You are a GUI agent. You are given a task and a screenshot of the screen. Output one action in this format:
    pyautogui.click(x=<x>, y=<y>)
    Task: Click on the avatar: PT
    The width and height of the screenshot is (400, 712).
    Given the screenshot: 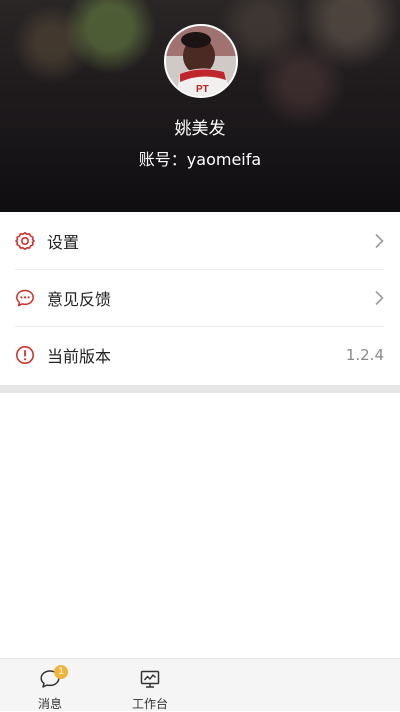 What is the action you would take?
    pyautogui.click(x=201, y=61)
    